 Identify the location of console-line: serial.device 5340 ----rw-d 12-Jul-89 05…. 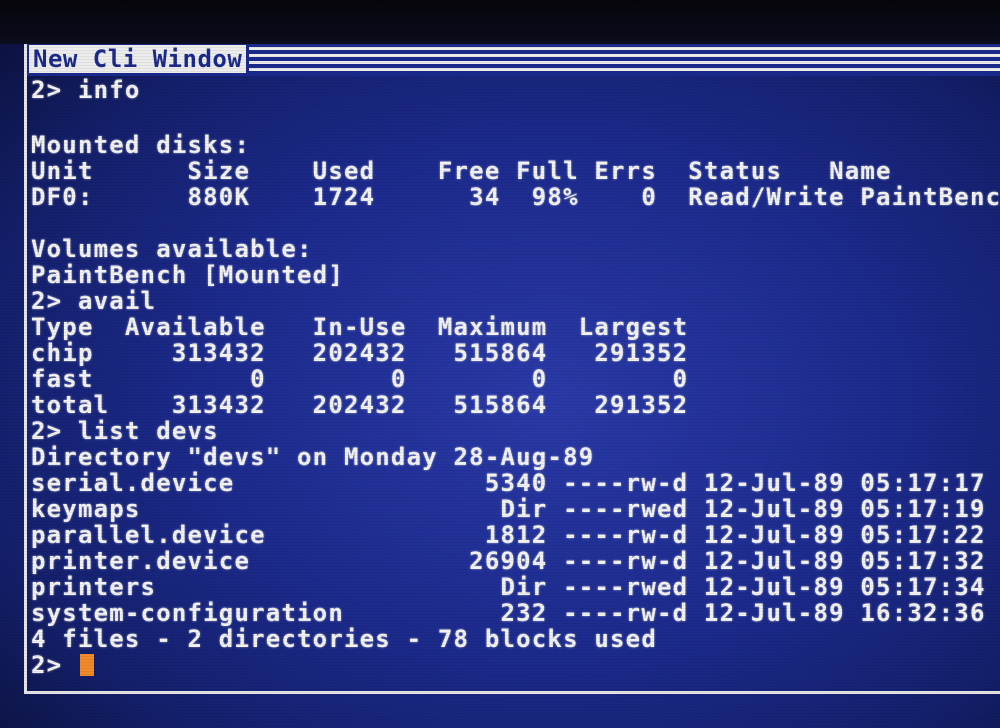
(508, 483).